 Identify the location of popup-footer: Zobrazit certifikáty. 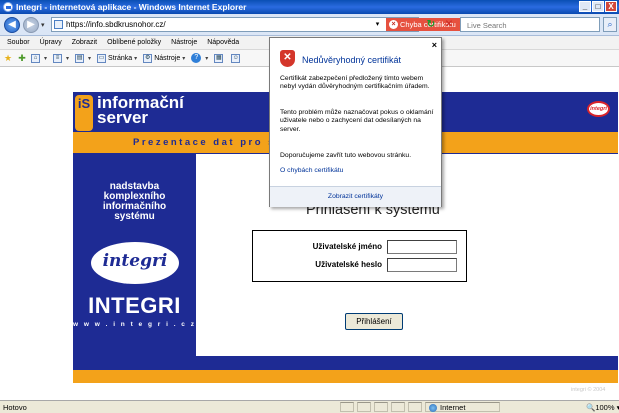
(355, 196).